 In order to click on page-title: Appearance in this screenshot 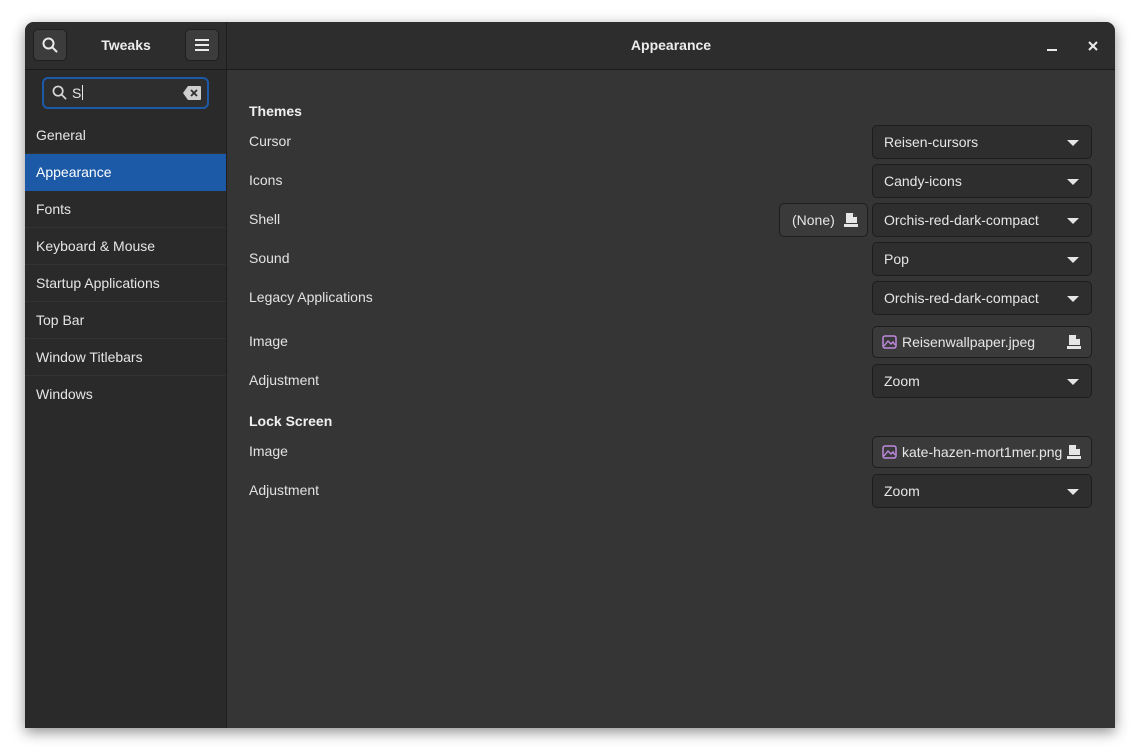, I will do `click(671, 45)`.